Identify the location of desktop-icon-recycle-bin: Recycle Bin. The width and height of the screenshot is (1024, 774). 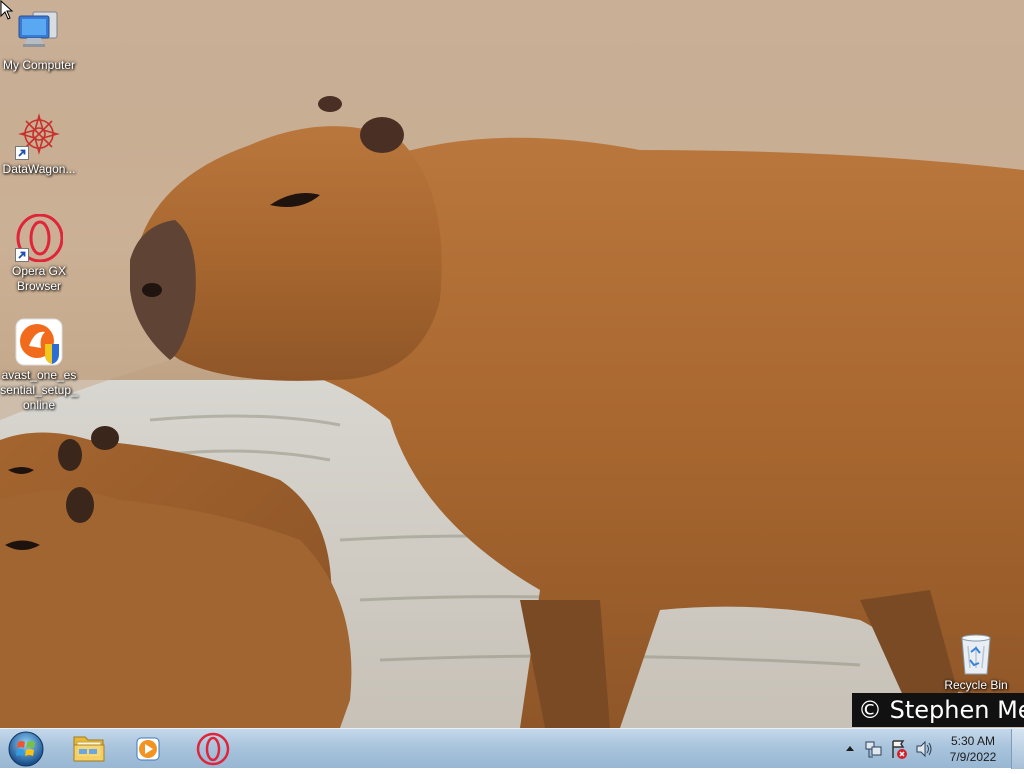
(976, 662).